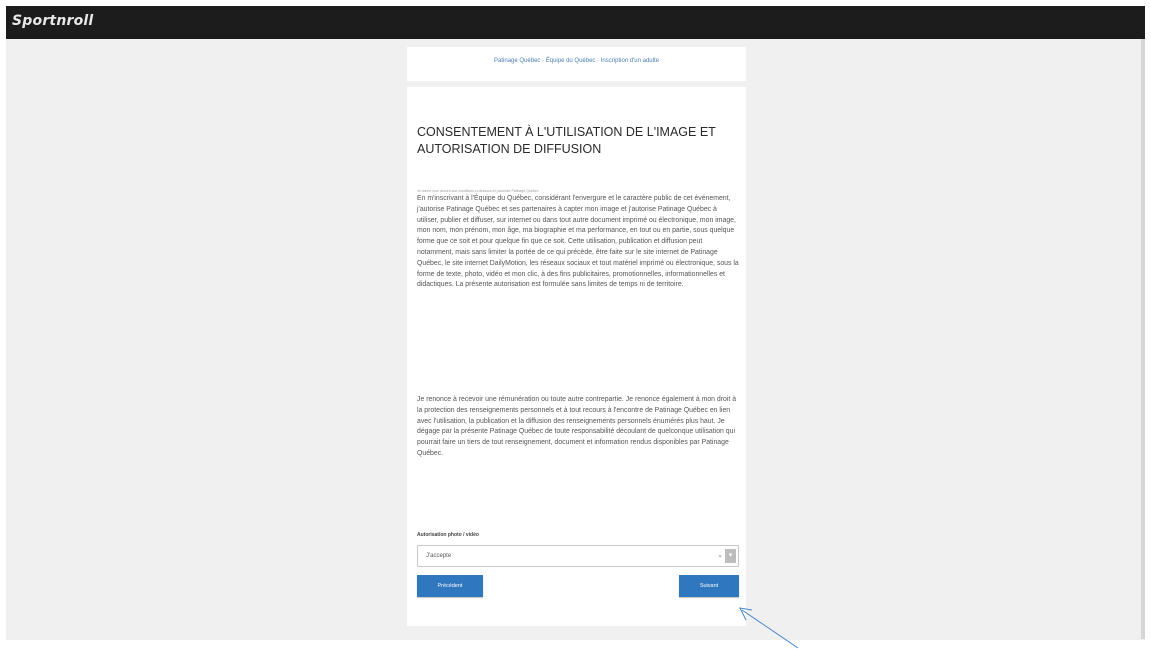  I want to click on arrow-head-icon, so click(746, 614).